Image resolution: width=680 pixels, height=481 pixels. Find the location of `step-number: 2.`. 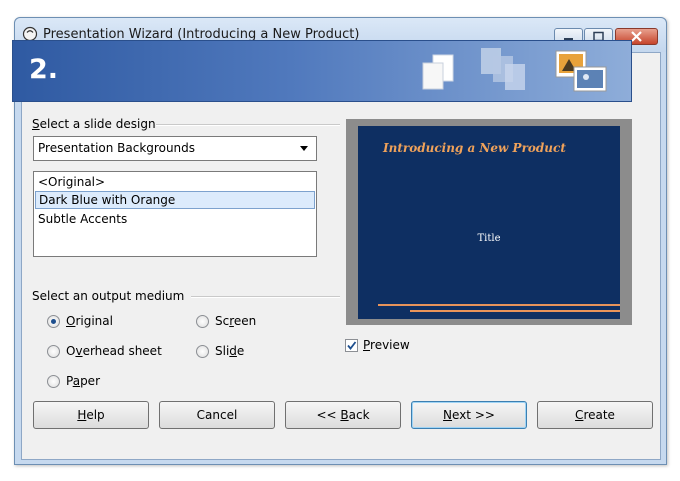

step-number: 2. is located at coordinates (44, 69).